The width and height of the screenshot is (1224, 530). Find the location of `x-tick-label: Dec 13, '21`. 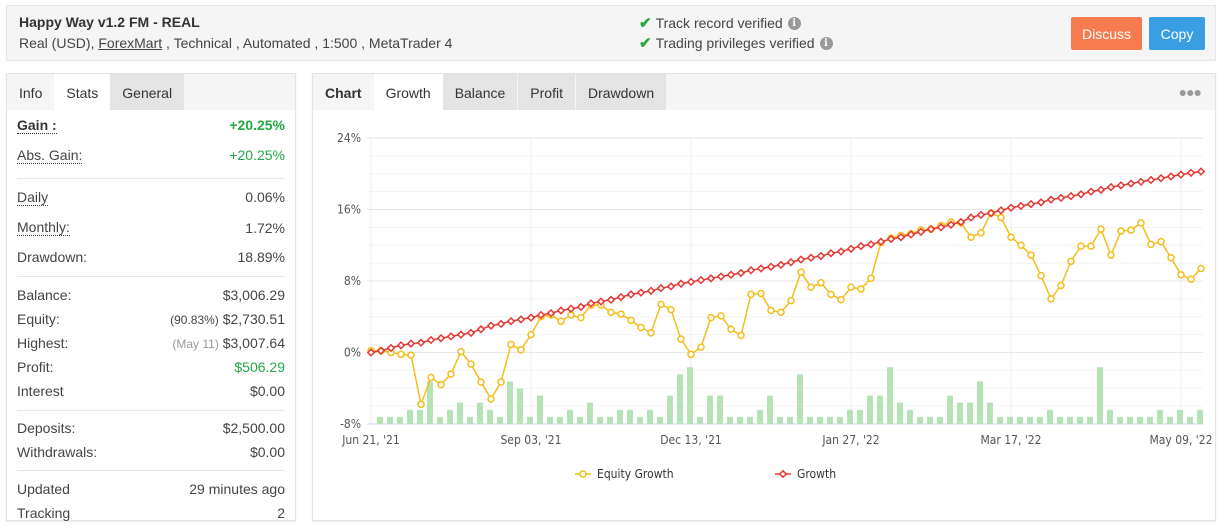

x-tick-label: Dec 13, '21 is located at coordinates (691, 440).